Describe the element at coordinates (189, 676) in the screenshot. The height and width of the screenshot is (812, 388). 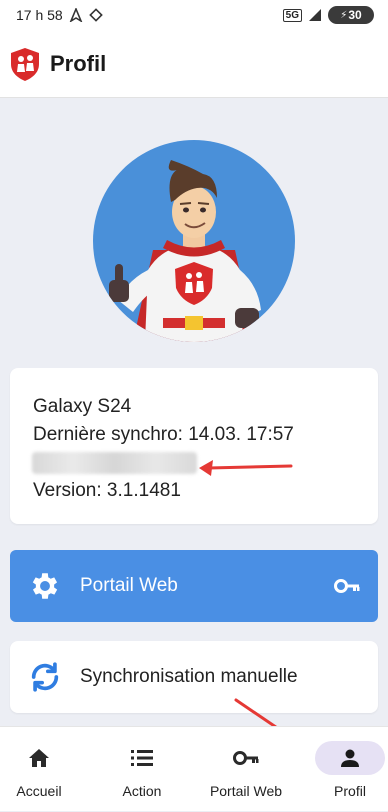
I see `manual-sync-label: Synchronisation manuelle` at that location.